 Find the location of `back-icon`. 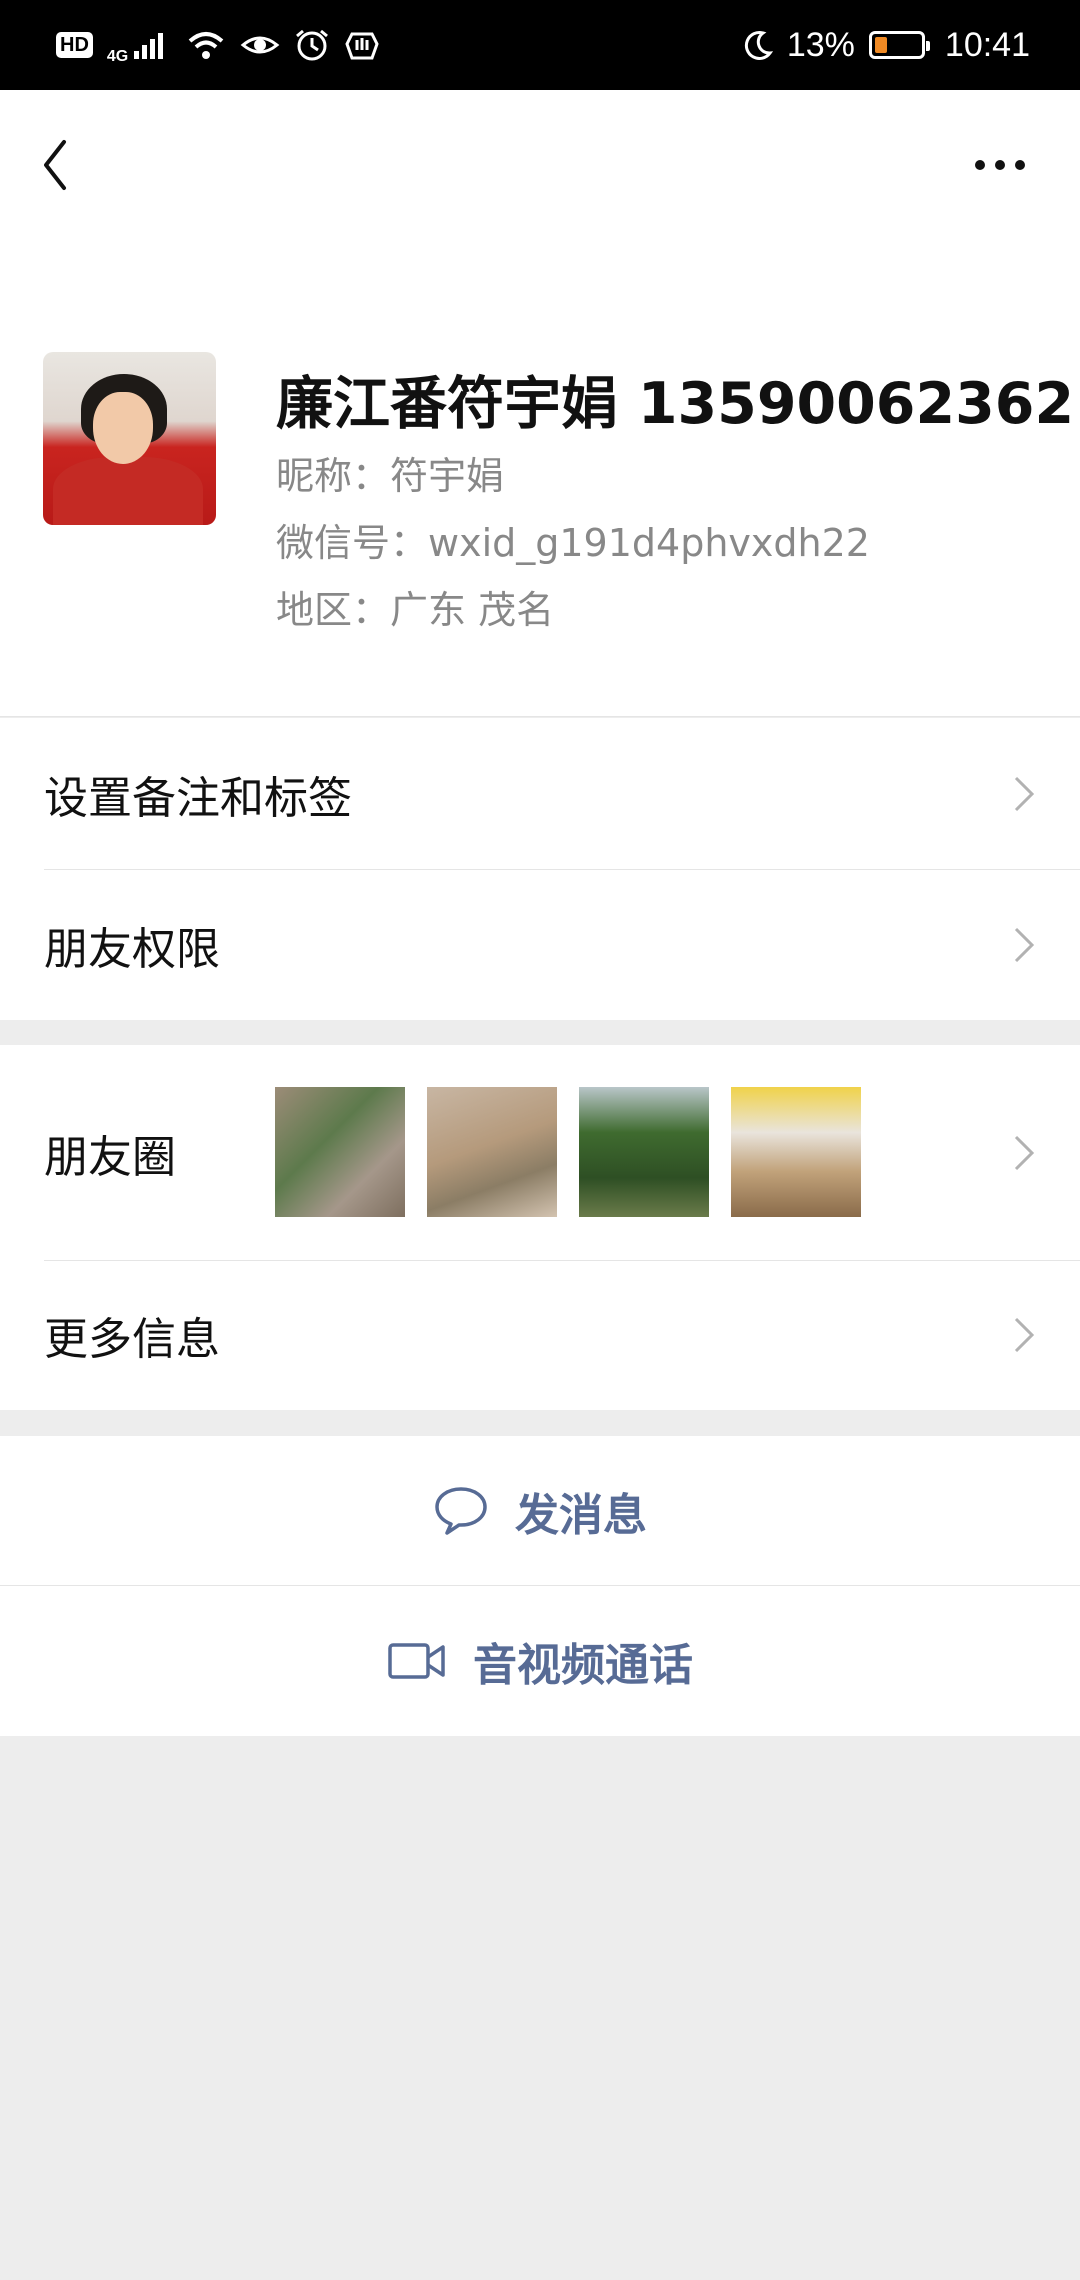

back-icon is located at coordinates (56, 165).